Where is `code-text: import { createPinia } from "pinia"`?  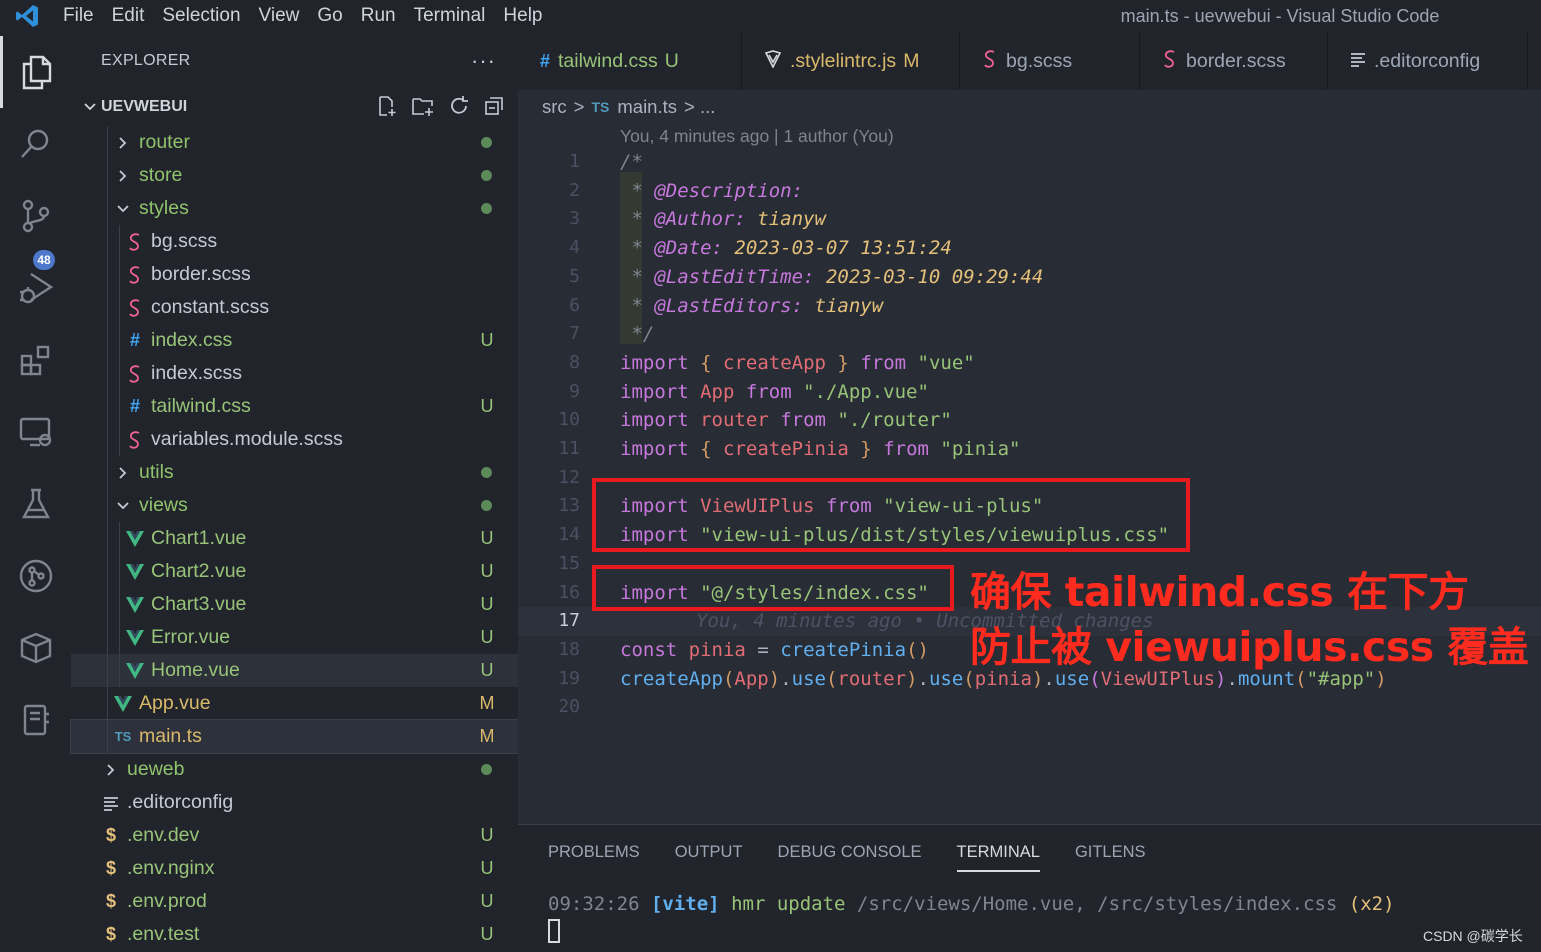
code-text: import { createPinia } from "pinia" is located at coordinates (820, 449).